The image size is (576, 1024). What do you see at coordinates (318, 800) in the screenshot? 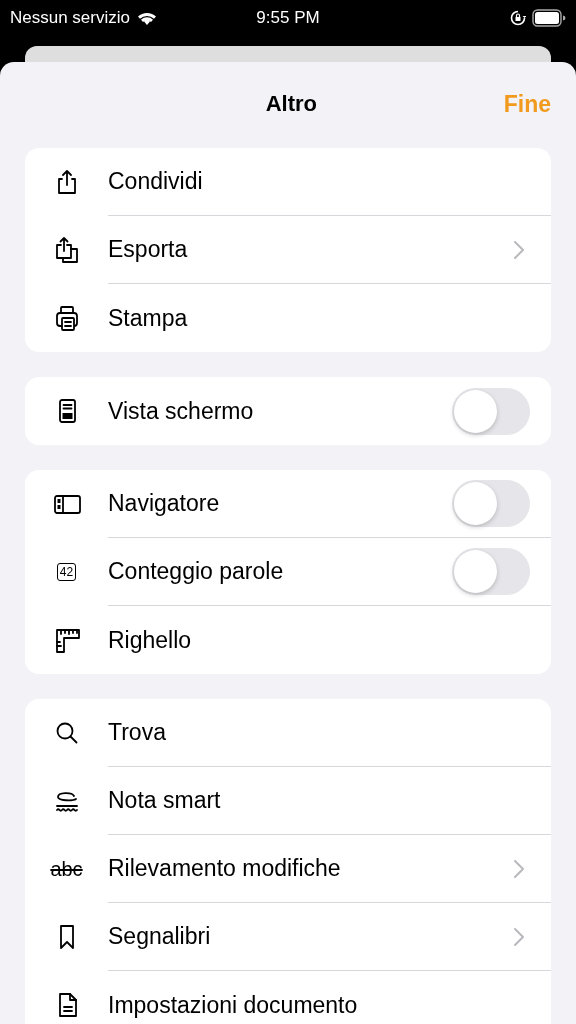
I see `menu-item-label: Nota smart` at bounding box center [318, 800].